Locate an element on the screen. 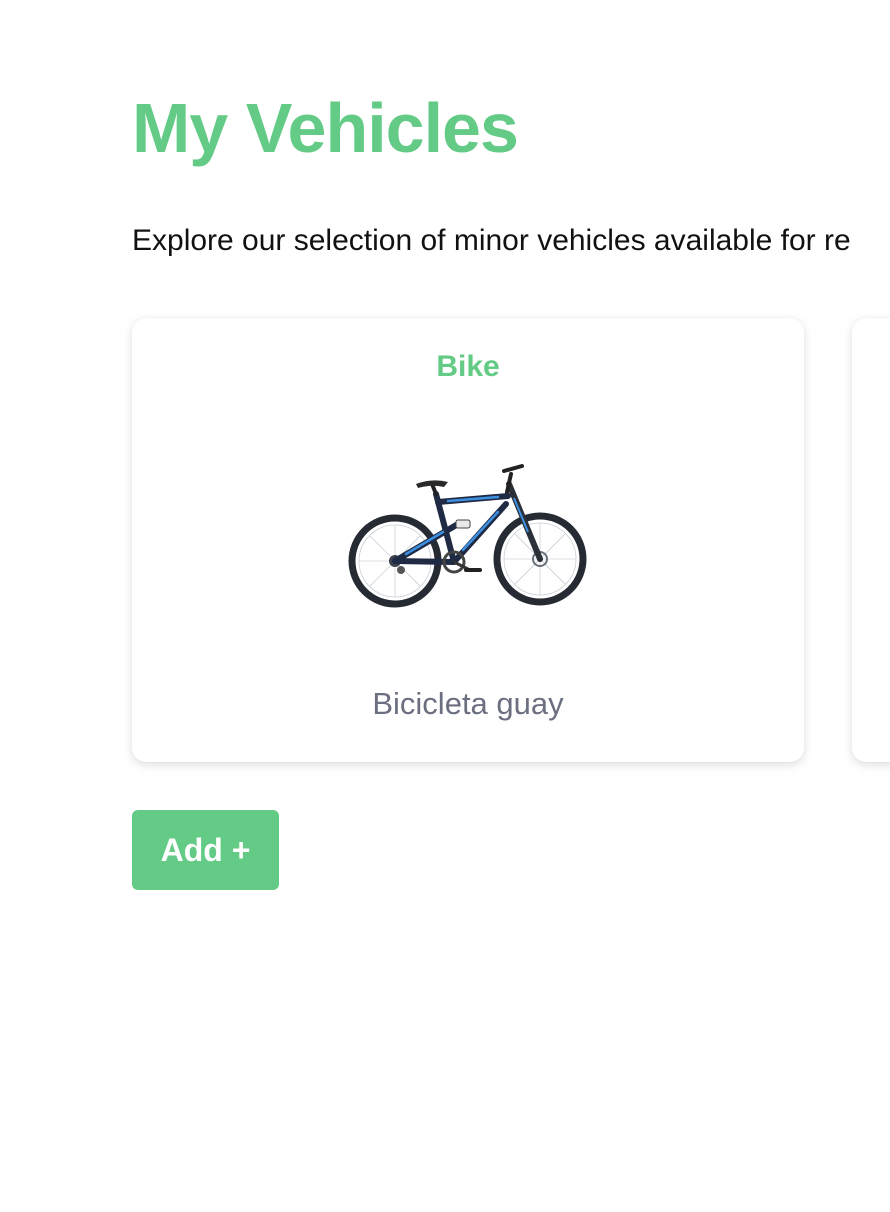  mountain-bike-image is located at coordinates (467, 536).